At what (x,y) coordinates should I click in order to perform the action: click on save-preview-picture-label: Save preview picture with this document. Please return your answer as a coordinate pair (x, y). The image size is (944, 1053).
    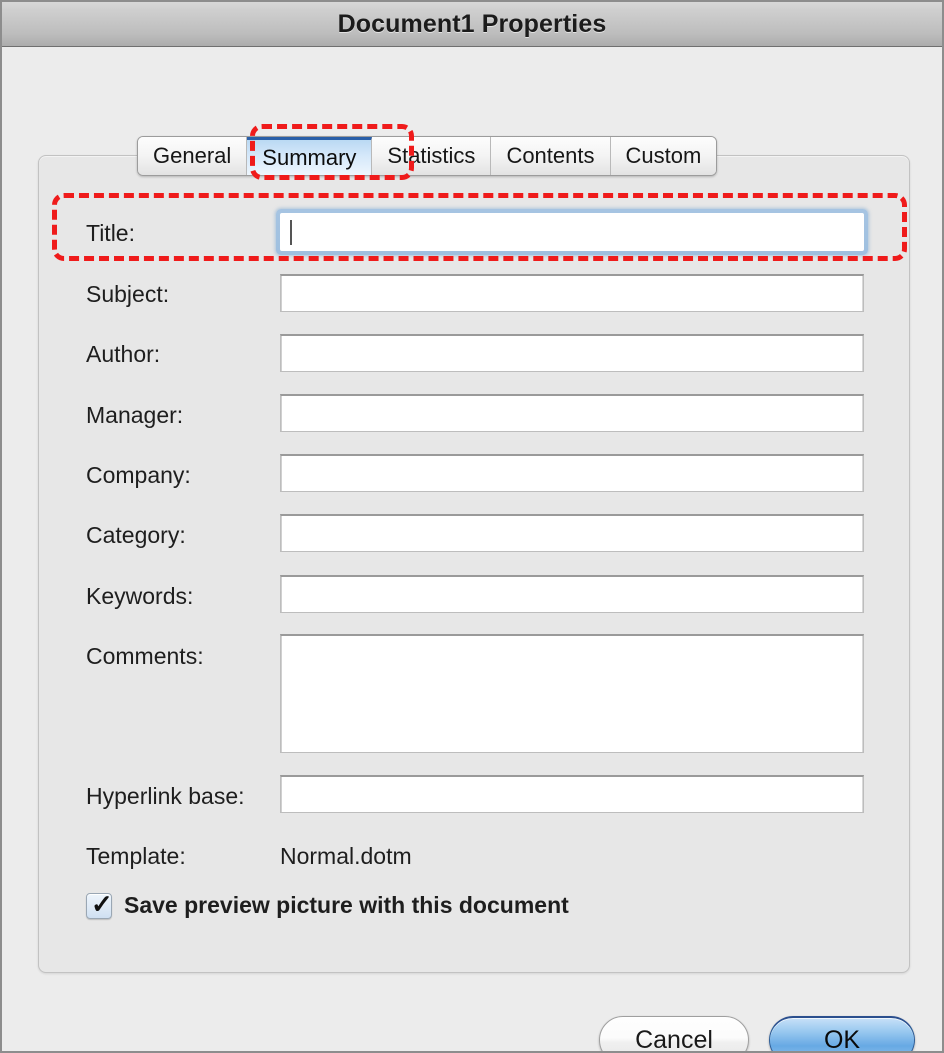
    Looking at the image, I should click on (346, 905).